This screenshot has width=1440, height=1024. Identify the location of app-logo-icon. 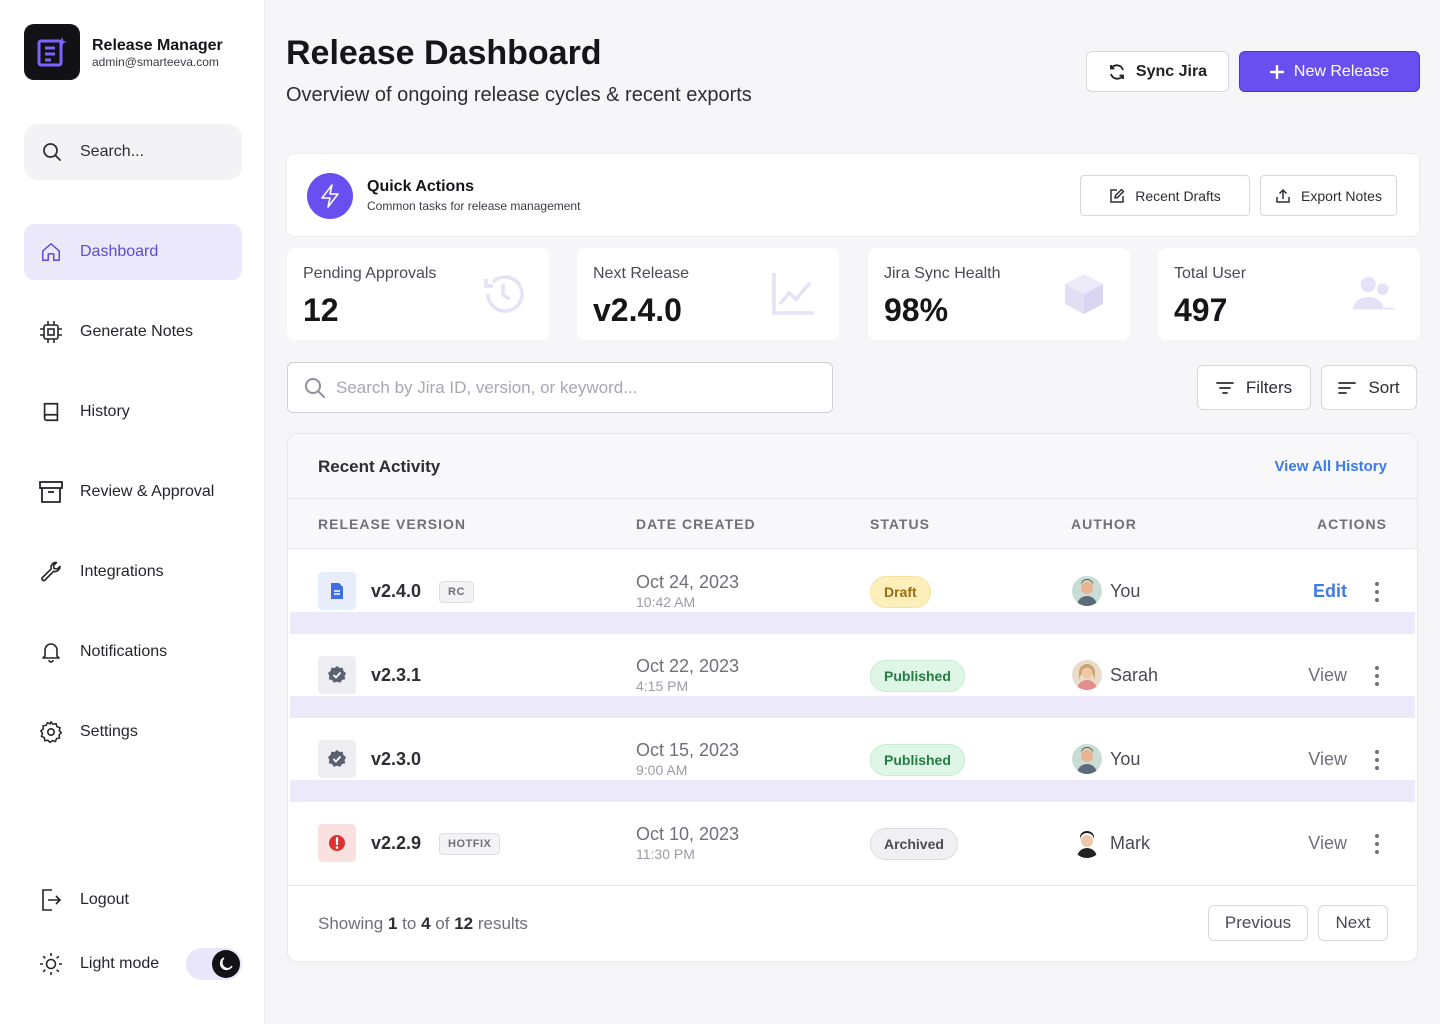
(52, 52).